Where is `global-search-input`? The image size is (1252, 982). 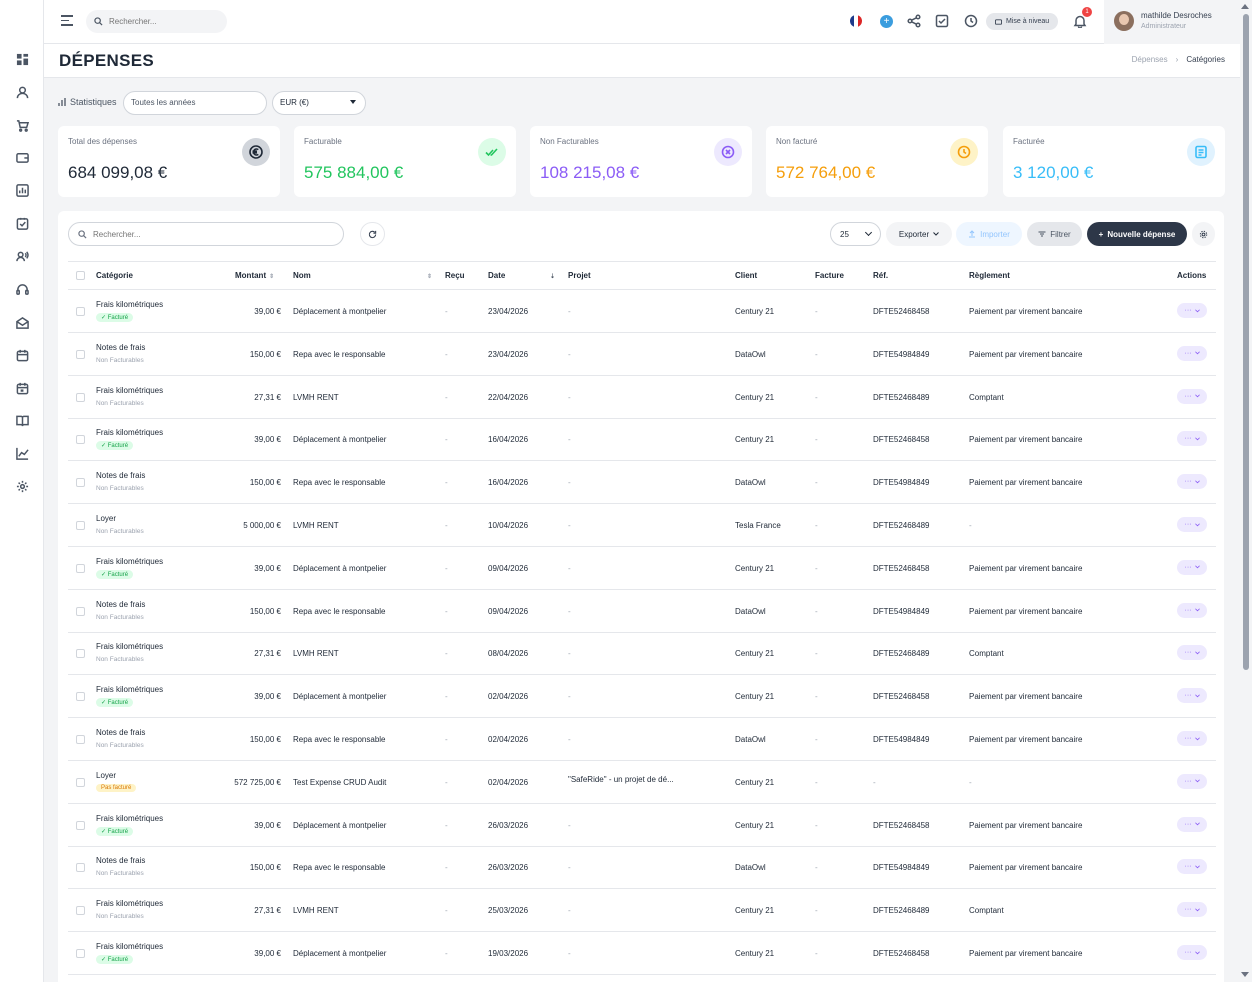
global-search-input is located at coordinates (164, 21).